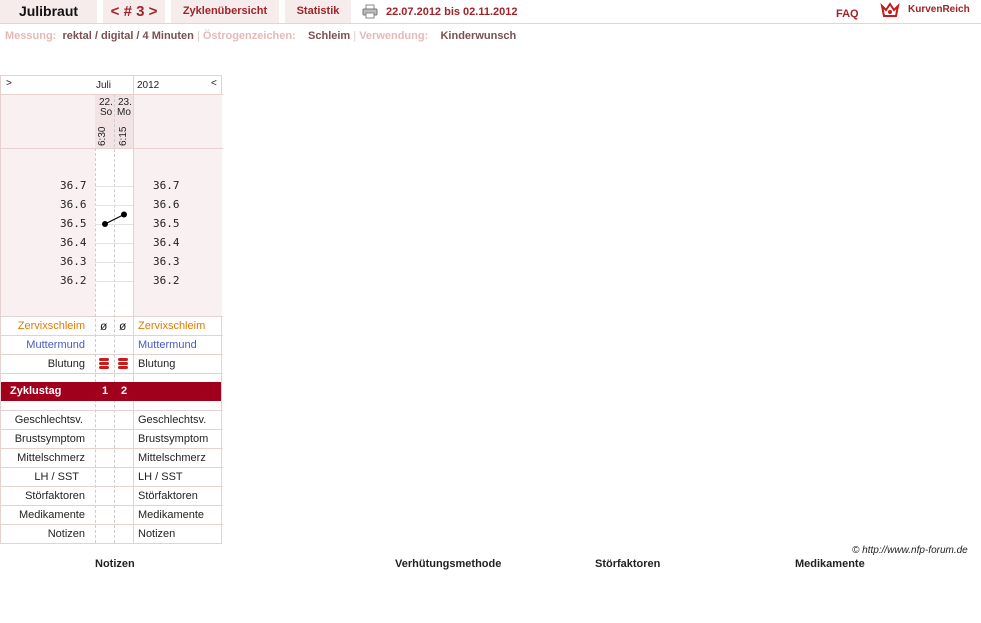  What do you see at coordinates (490, 23) in the screenshot?
I see `header-divider` at bounding box center [490, 23].